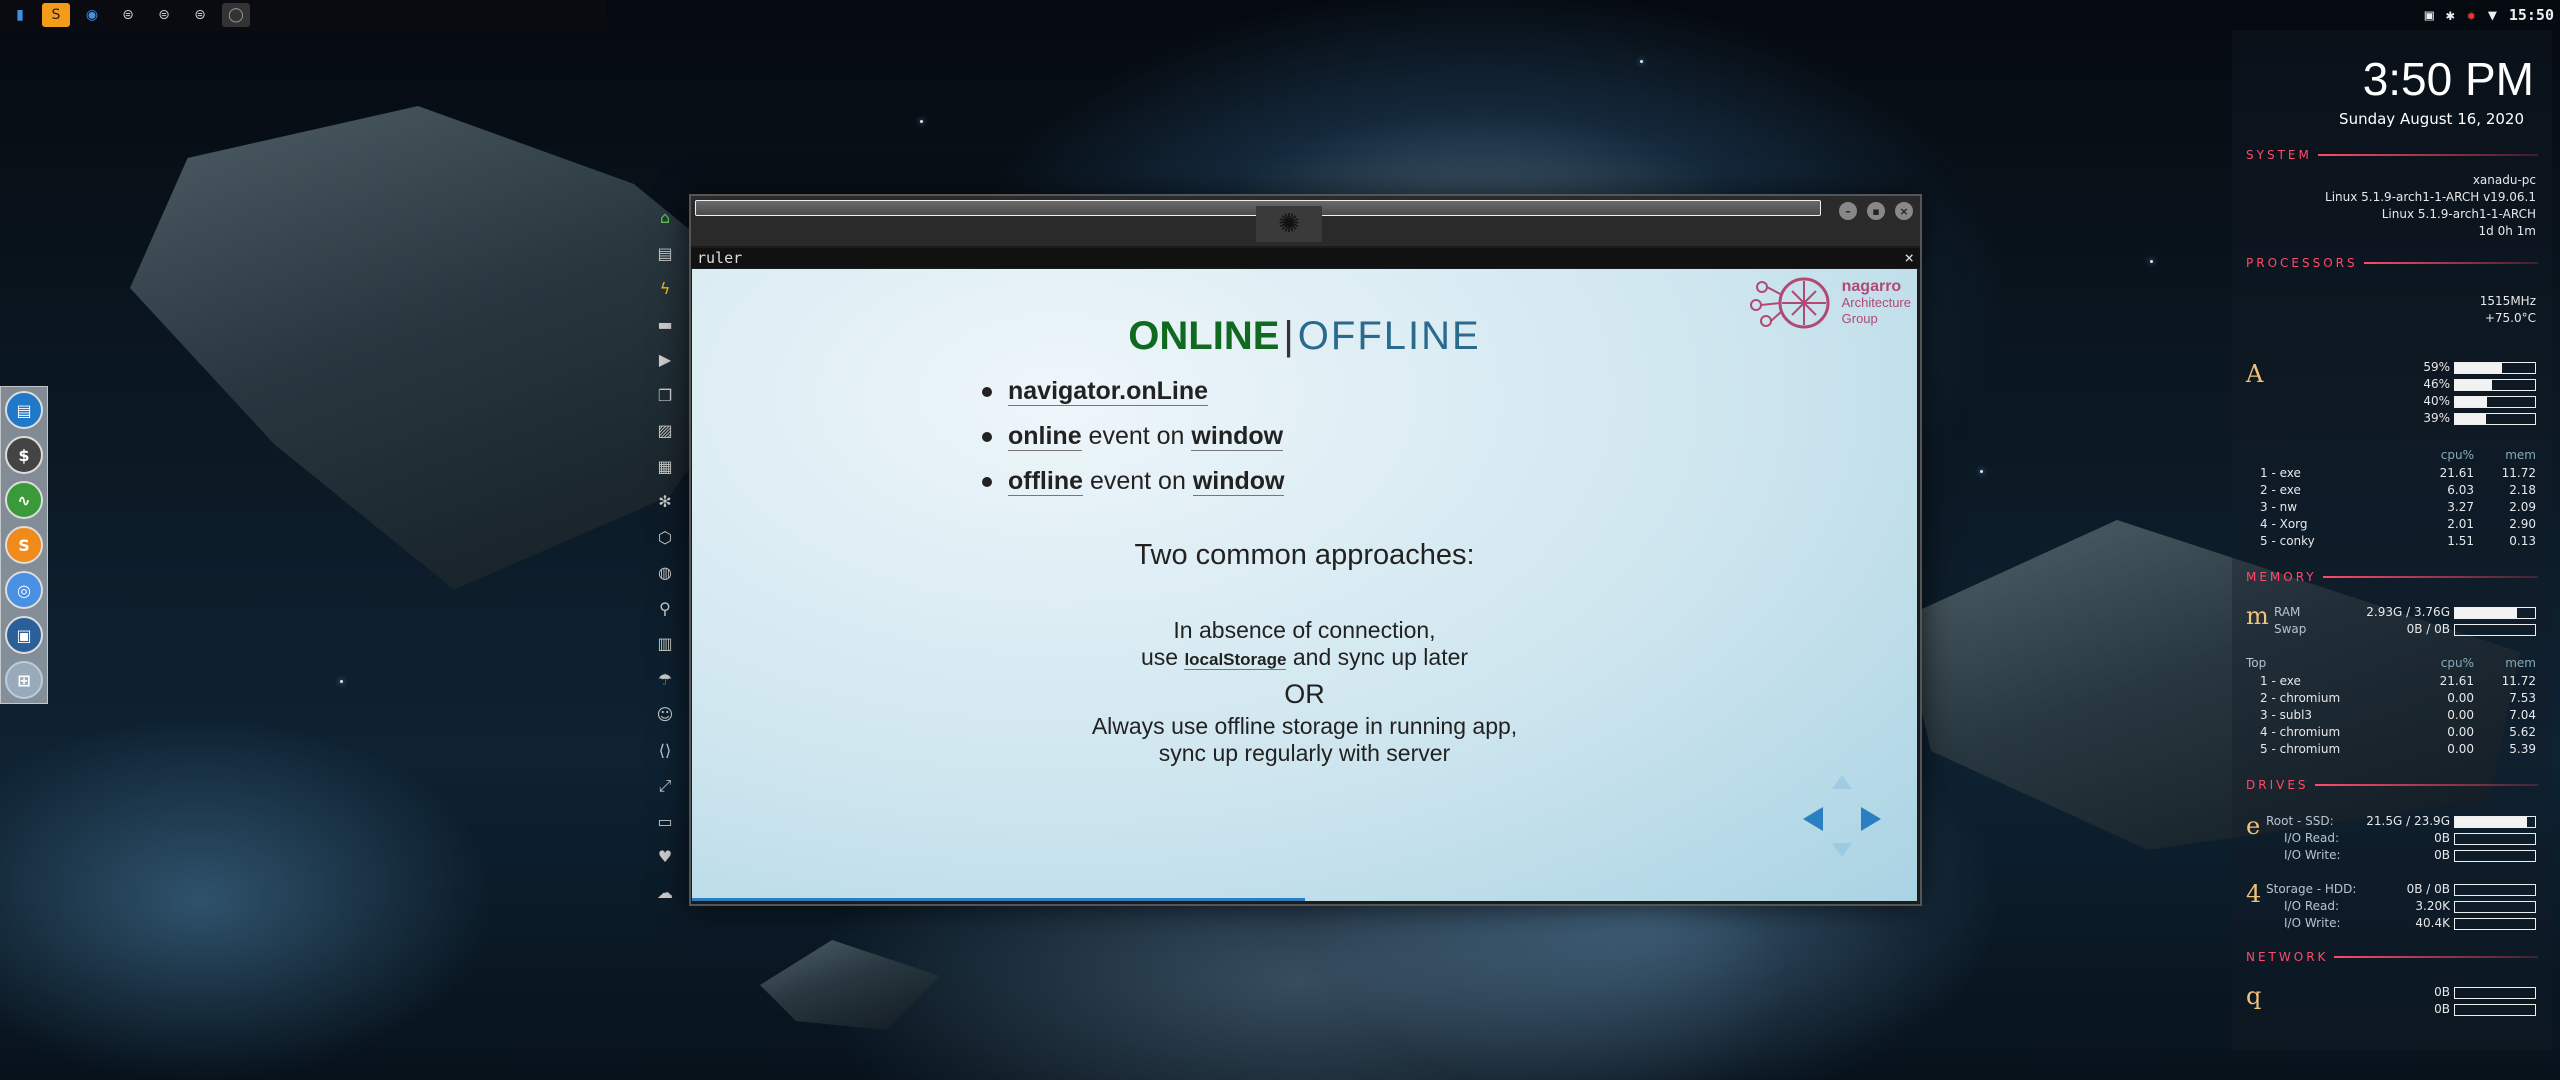 This screenshot has width=2560, height=1080. I want to click on nav-left-icon, so click(1813, 819).